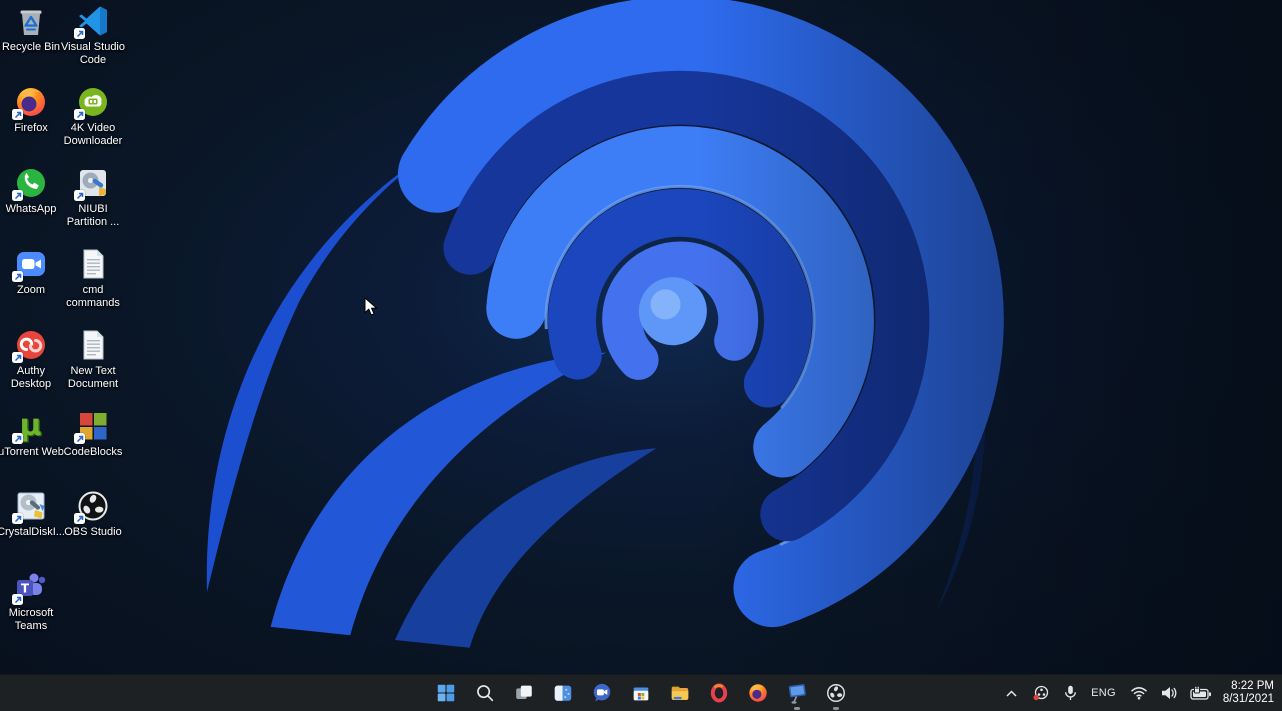  I want to click on zoom-icon, so click(30, 264).